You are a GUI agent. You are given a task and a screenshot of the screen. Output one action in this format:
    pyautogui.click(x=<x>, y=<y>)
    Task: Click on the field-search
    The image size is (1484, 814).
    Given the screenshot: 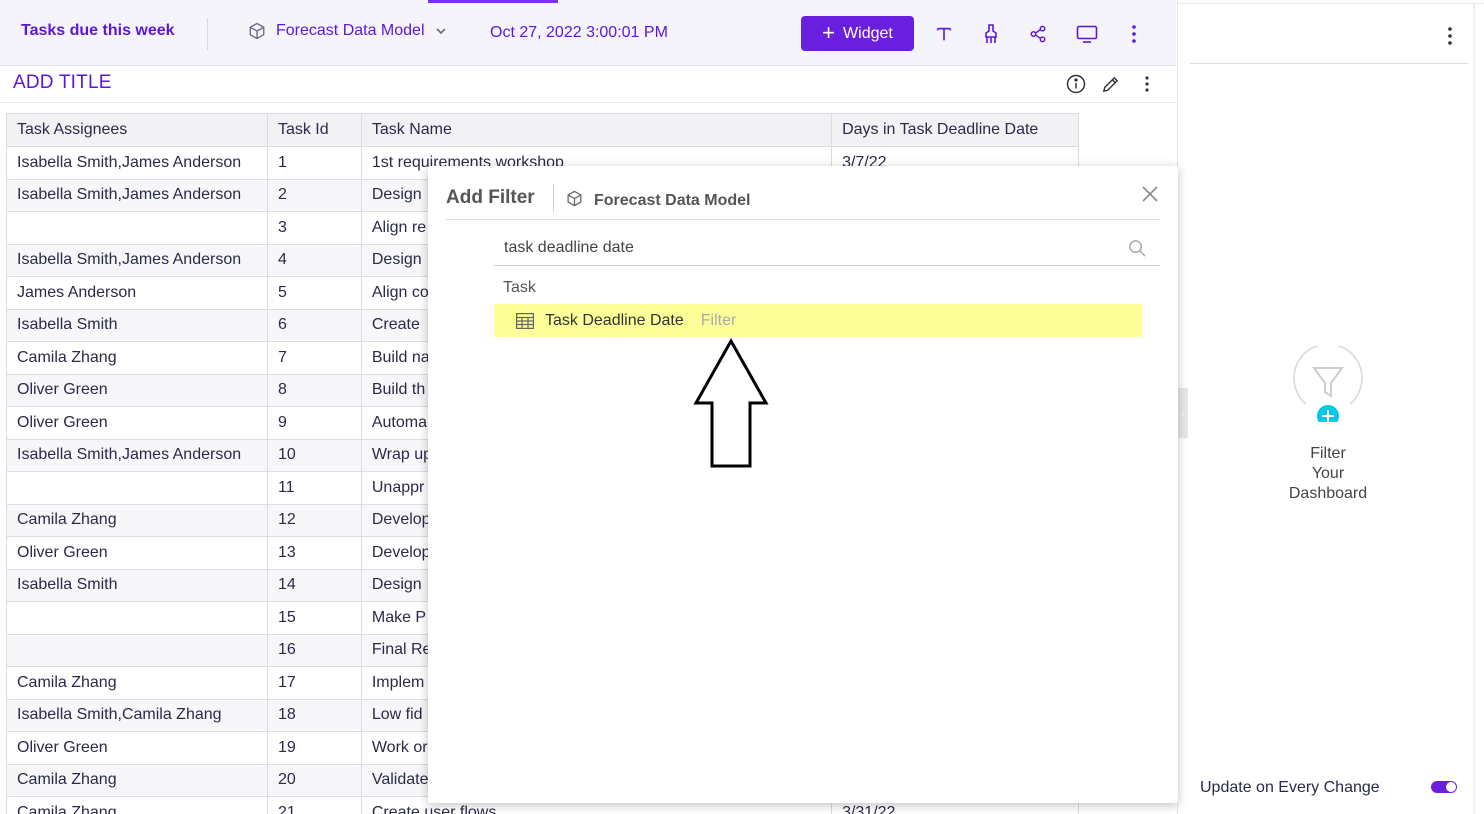 What is the action you would take?
    pyautogui.click(x=827, y=248)
    